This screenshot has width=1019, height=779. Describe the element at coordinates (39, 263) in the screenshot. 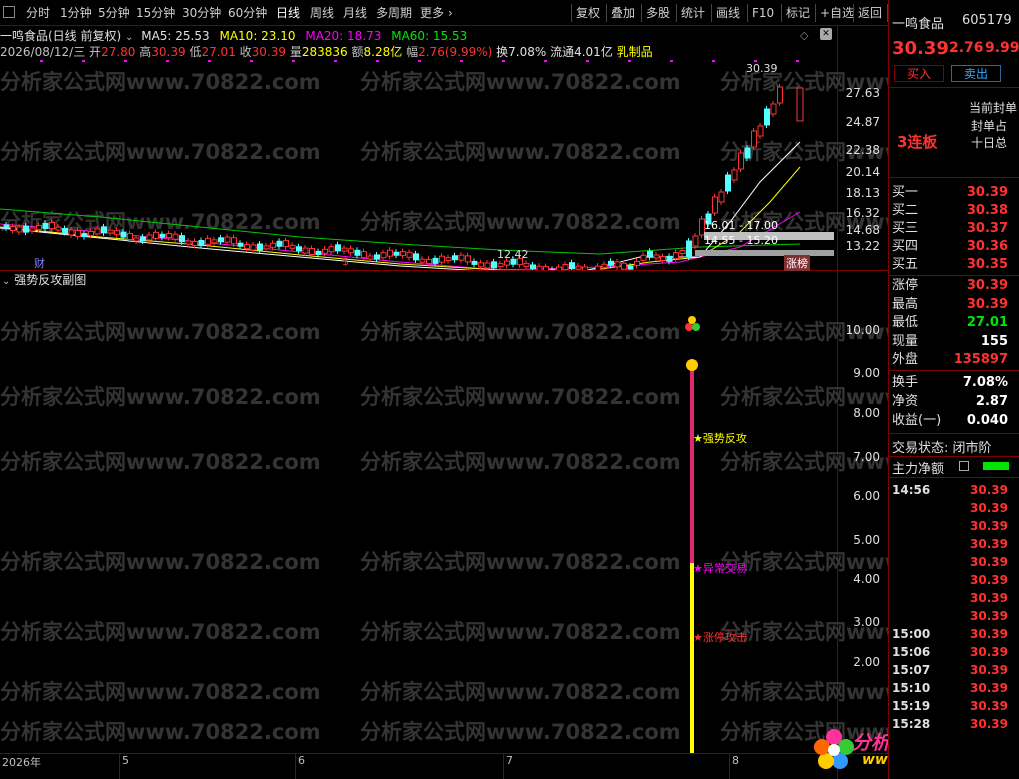

I see `finance-tag: 财` at that location.